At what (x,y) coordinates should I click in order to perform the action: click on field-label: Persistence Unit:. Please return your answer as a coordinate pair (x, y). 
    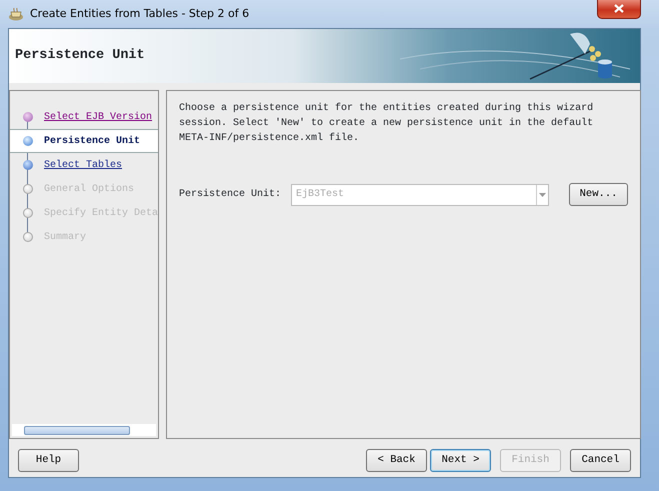
    Looking at the image, I should click on (230, 195).